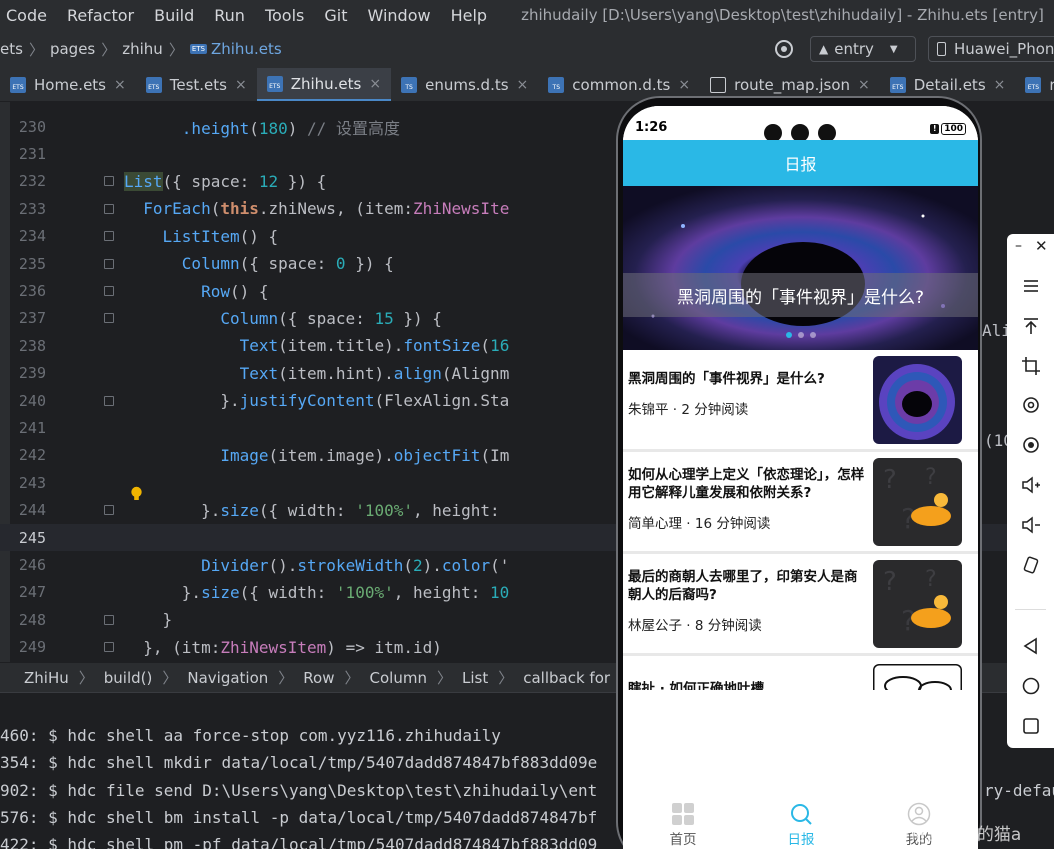 The width and height of the screenshot is (1054, 849). Describe the element at coordinates (800, 268) in the screenshot. I see `banner-carousel: 黑洞周围的「事件视界」是什么?` at that location.